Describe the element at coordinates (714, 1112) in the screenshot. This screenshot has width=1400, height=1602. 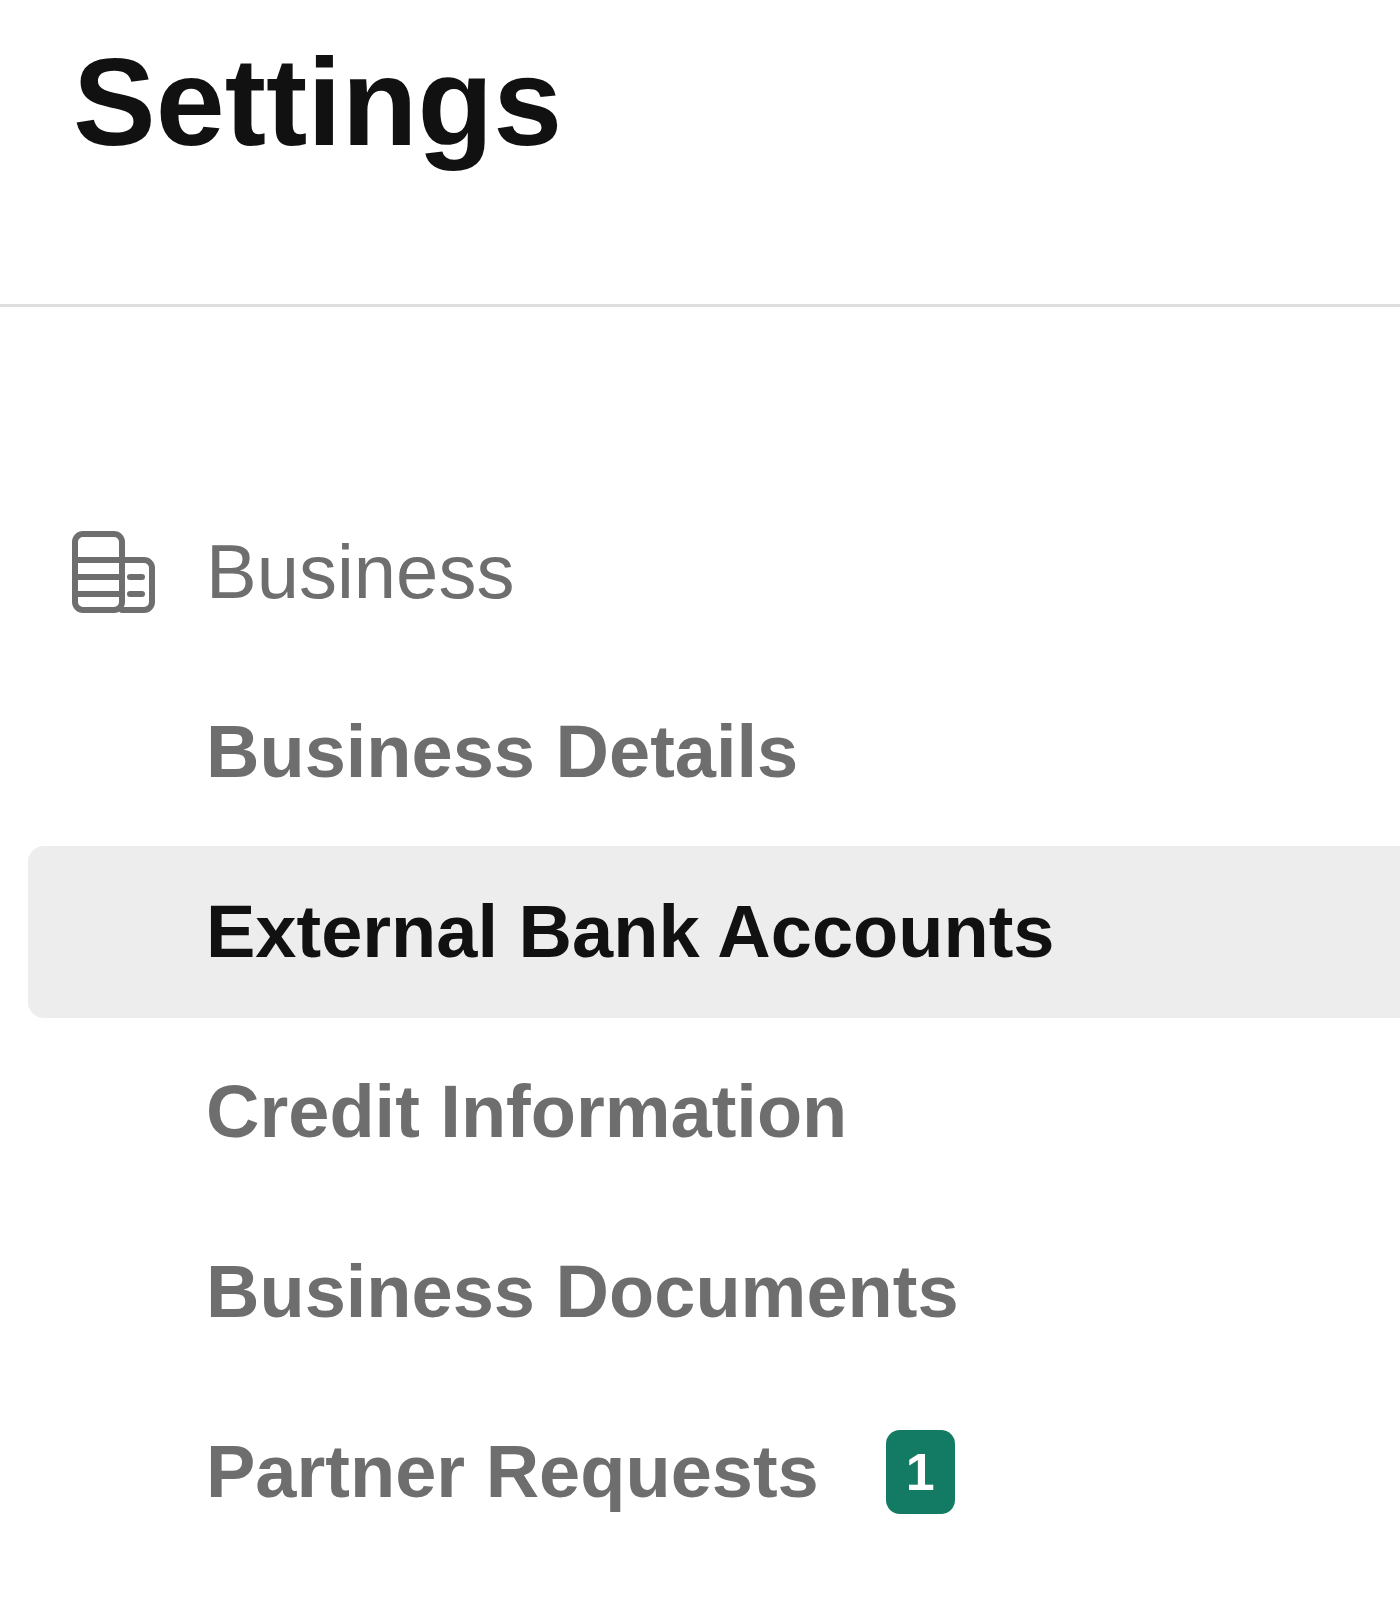
I see `sidebar-item: Credit Information` at that location.